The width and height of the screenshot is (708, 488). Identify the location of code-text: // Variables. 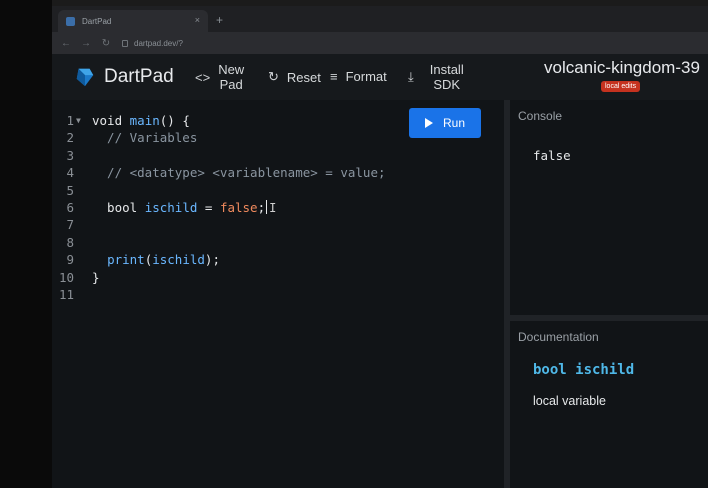
(144, 137).